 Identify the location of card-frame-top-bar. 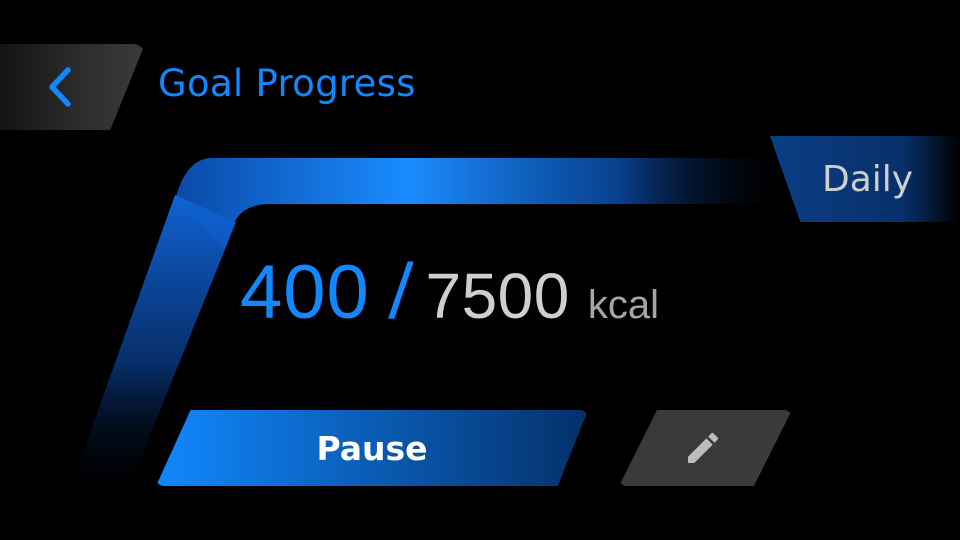
(482, 204).